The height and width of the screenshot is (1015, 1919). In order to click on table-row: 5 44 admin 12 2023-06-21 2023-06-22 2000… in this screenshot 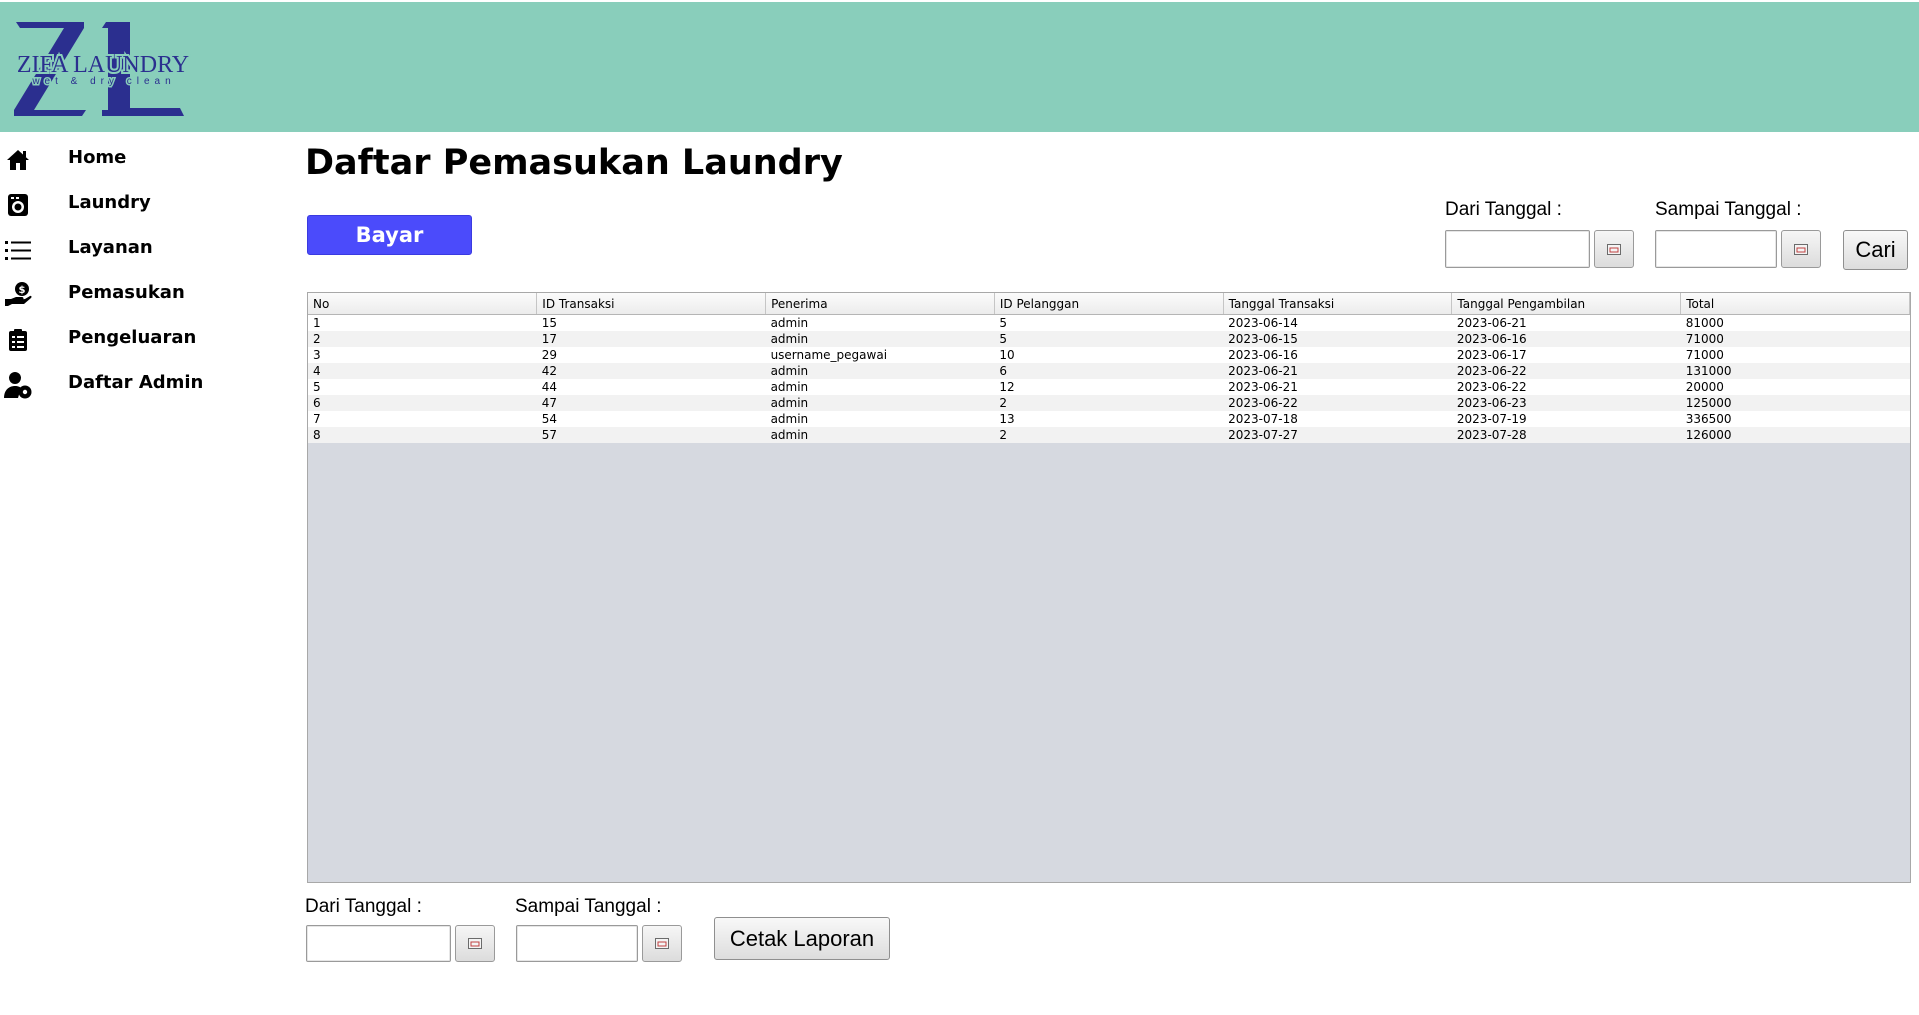, I will do `click(1109, 387)`.